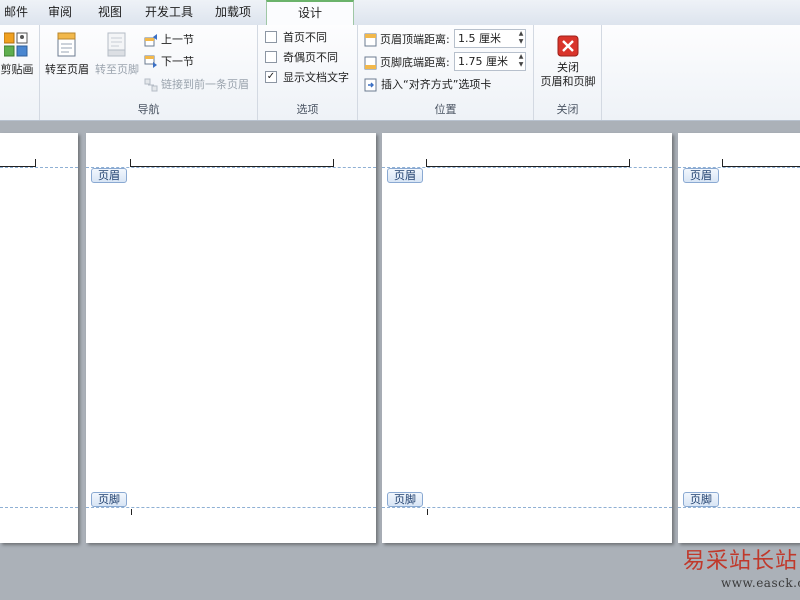  What do you see at coordinates (370, 85) in the screenshot?
I see `alignment-tab-icon` at bounding box center [370, 85].